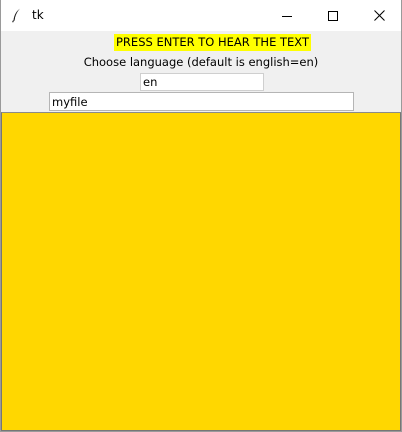 The width and height of the screenshot is (402, 432). I want to click on maximize-icon, so click(333, 15).